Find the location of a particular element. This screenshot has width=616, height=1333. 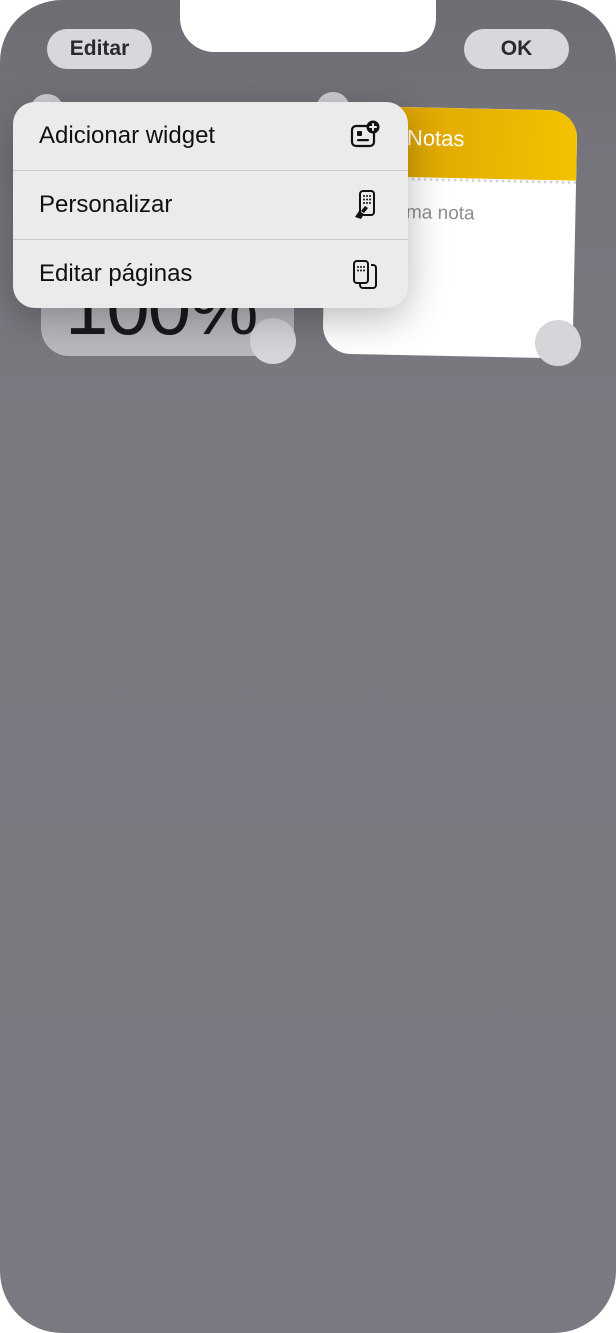

widget-add-icon is located at coordinates (365, 136).